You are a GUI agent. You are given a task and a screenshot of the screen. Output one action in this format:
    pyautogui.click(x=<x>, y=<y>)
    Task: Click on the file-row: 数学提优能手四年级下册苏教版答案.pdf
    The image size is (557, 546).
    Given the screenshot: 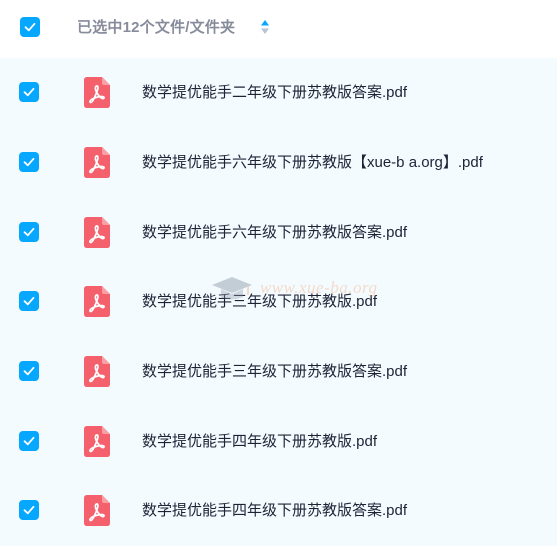 What is the action you would take?
    pyautogui.click(x=278, y=511)
    